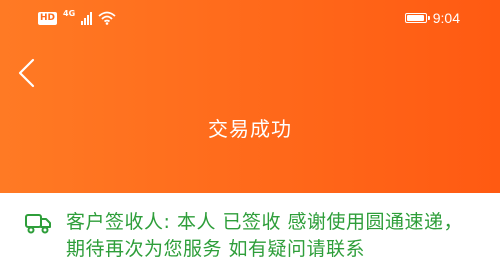 The width and height of the screenshot is (500, 263). What do you see at coordinates (48, 18) in the screenshot?
I see `hd-icon: HD` at bounding box center [48, 18].